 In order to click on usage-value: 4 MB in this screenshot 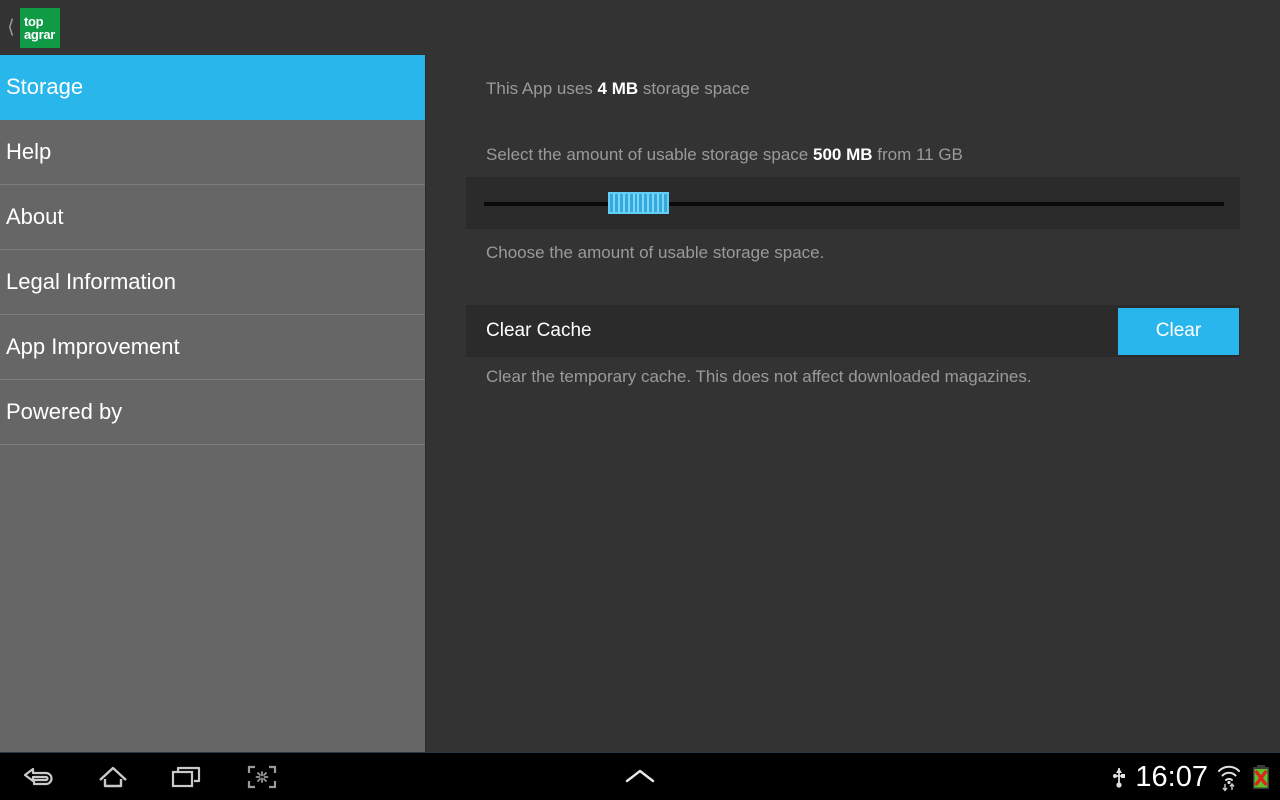, I will do `click(618, 88)`.